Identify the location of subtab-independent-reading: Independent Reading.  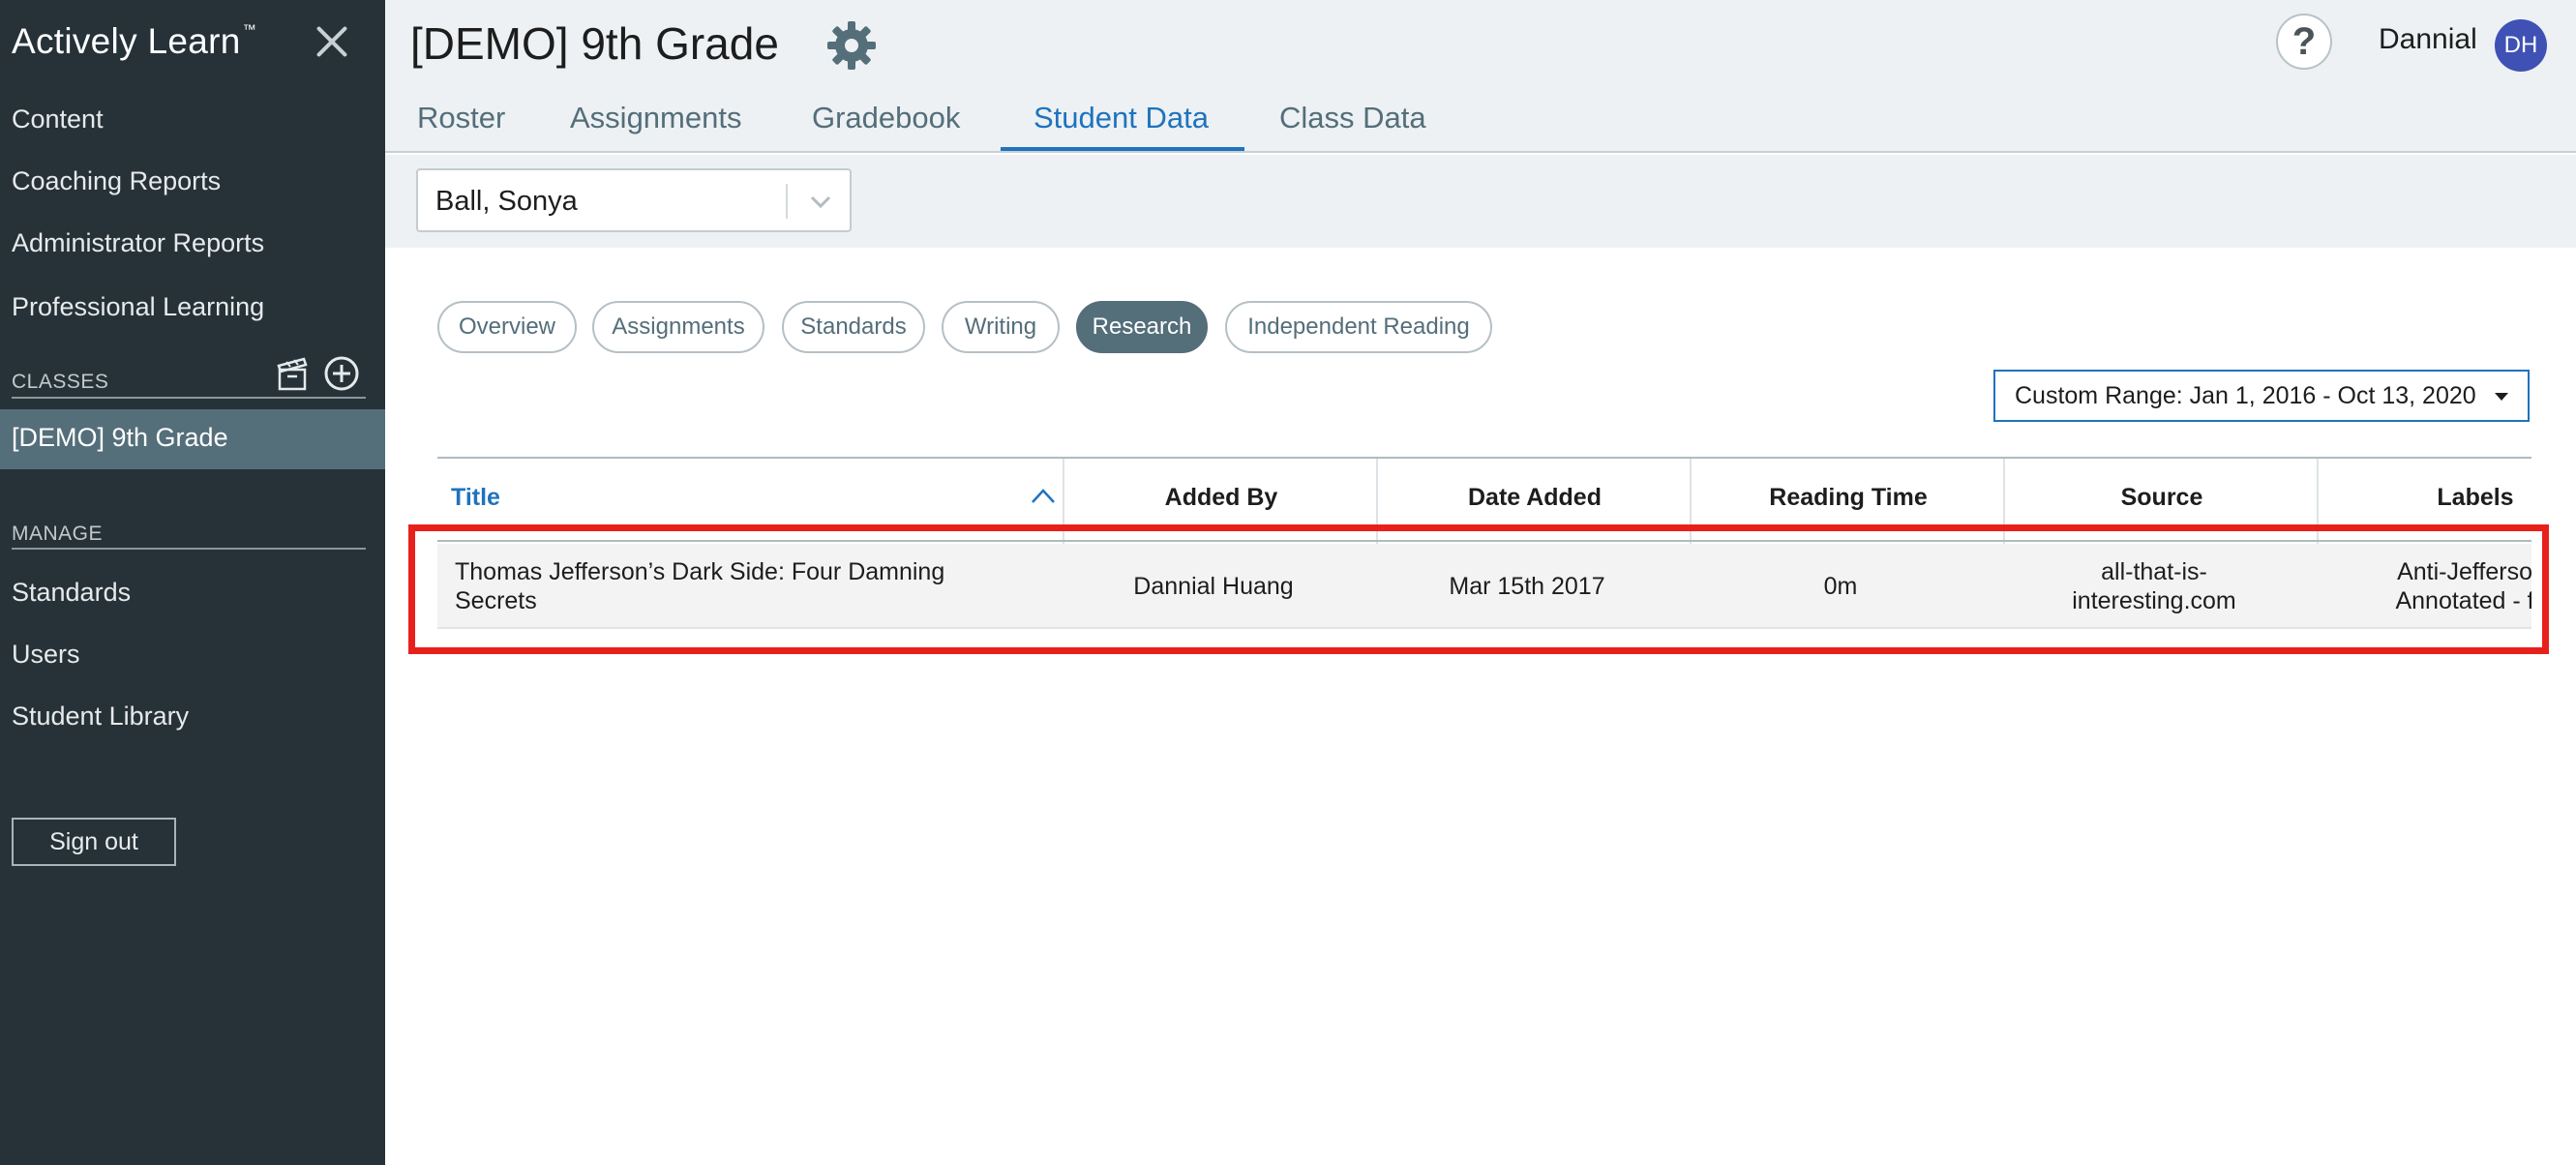
(1358, 327).